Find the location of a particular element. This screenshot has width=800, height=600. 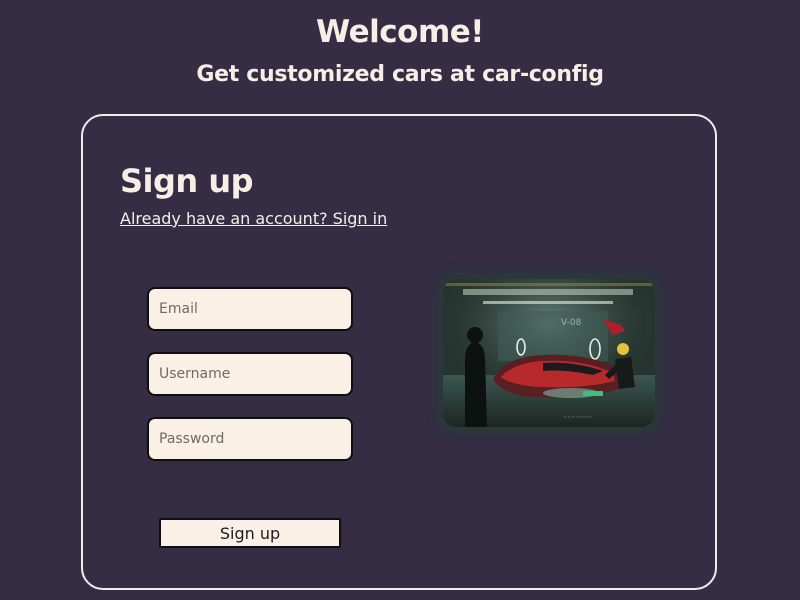

car-garage-illustration: V-08 ~~~~~~~ is located at coordinates (549, 353).